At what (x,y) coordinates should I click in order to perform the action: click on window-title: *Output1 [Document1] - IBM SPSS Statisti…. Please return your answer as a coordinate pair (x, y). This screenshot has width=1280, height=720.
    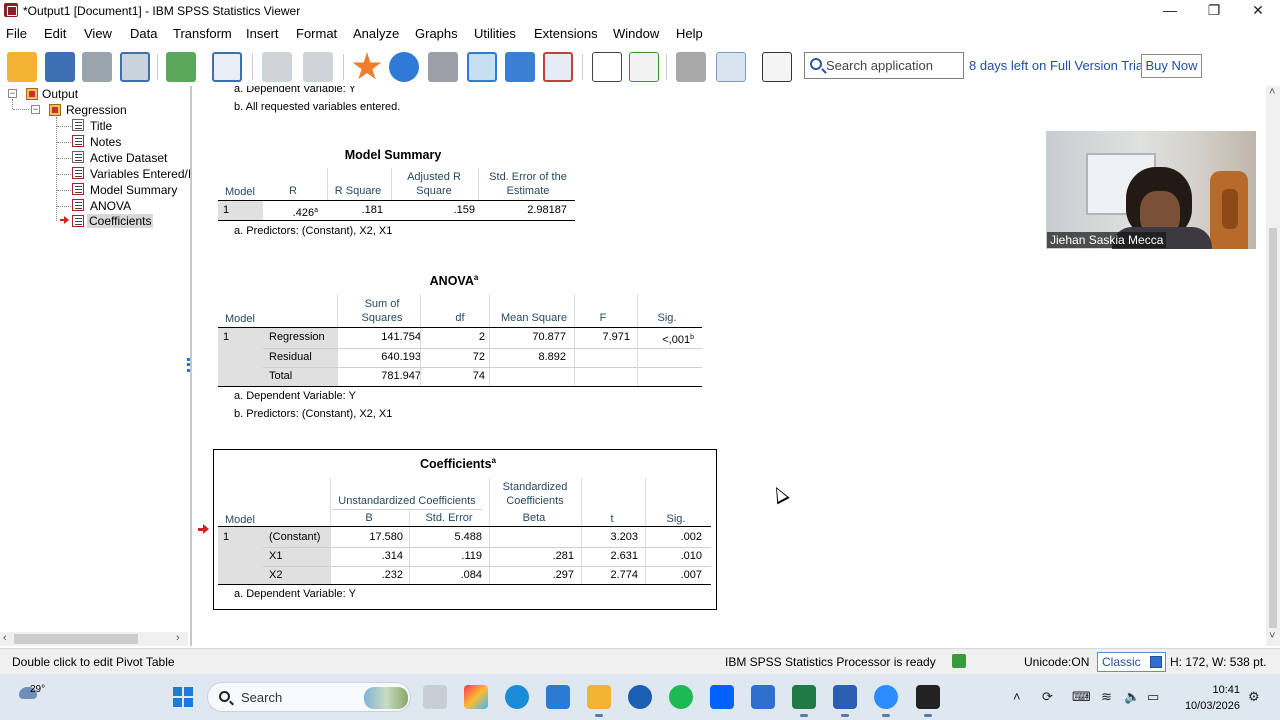
    Looking at the image, I should click on (162, 11).